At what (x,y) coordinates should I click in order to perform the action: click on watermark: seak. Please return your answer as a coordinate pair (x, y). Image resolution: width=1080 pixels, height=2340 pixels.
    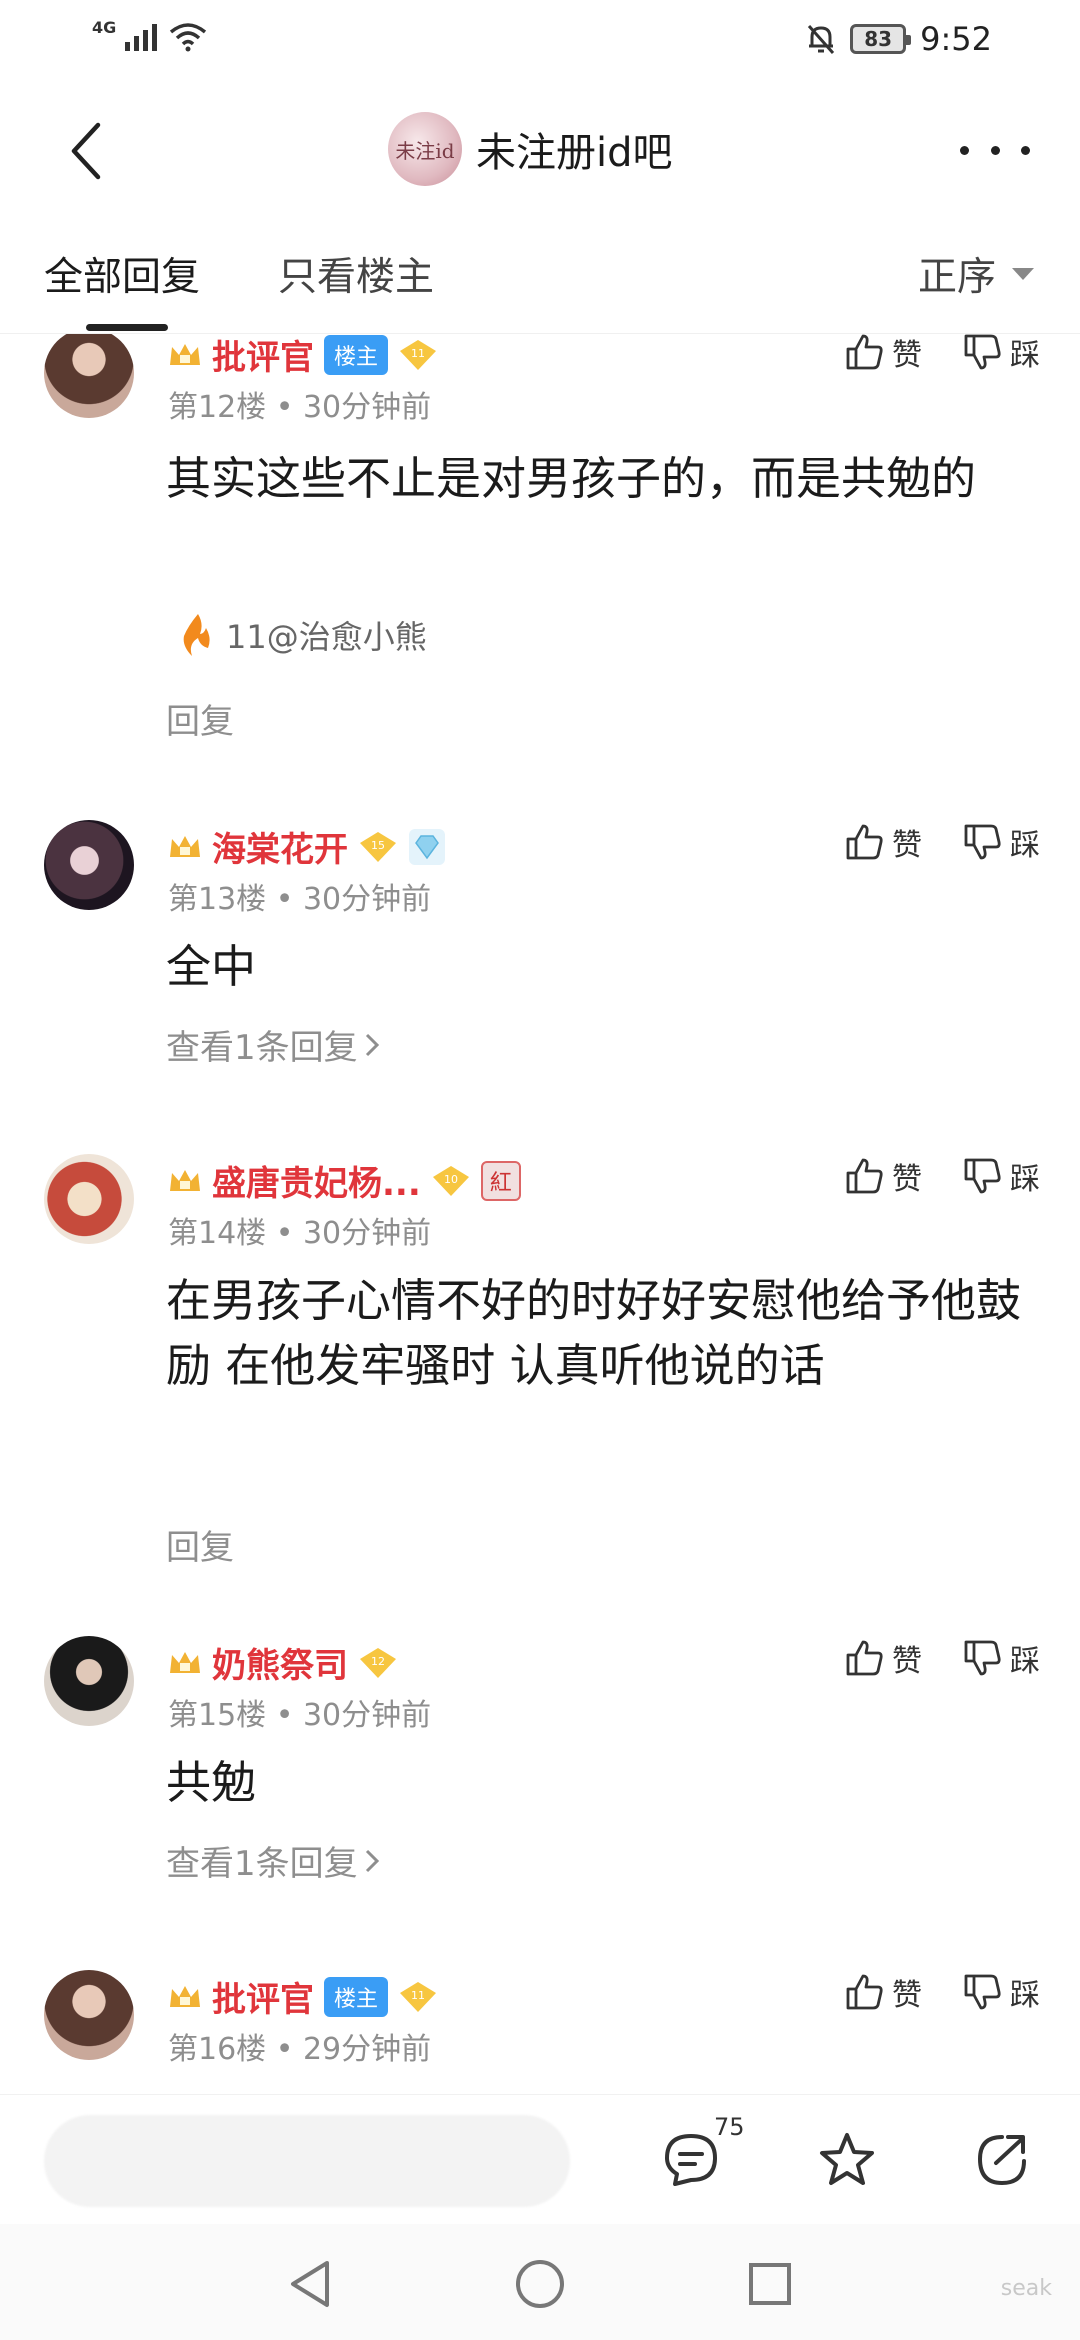
    Looking at the image, I should click on (1026, 2288).